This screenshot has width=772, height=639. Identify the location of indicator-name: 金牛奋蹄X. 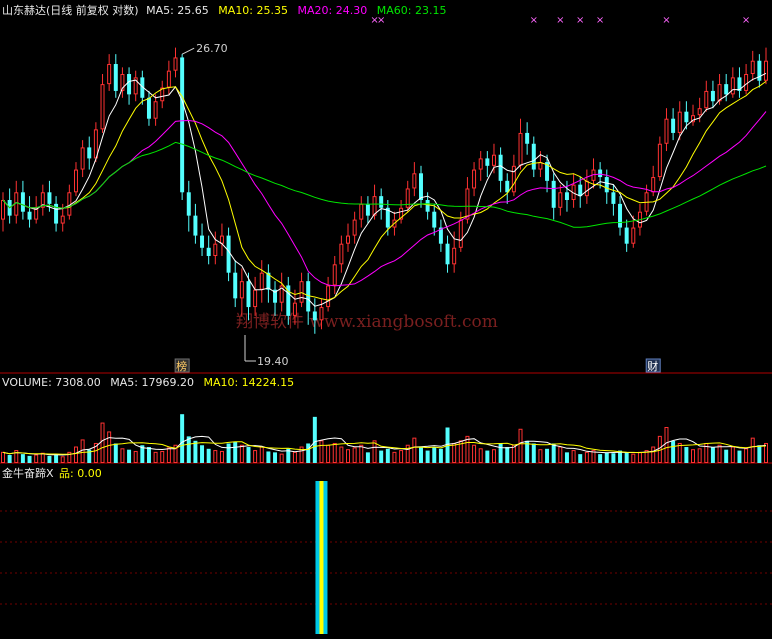
(28, 473).